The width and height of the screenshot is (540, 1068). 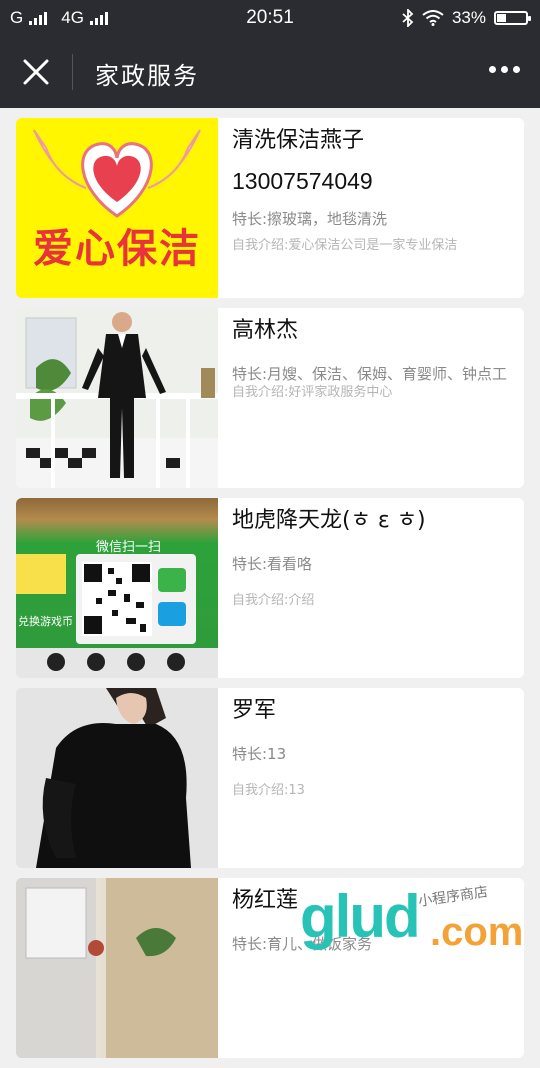 I want to click on provider-specialty: 特长:擦玻璃，地毯清洗, so click(x=310, y=219).